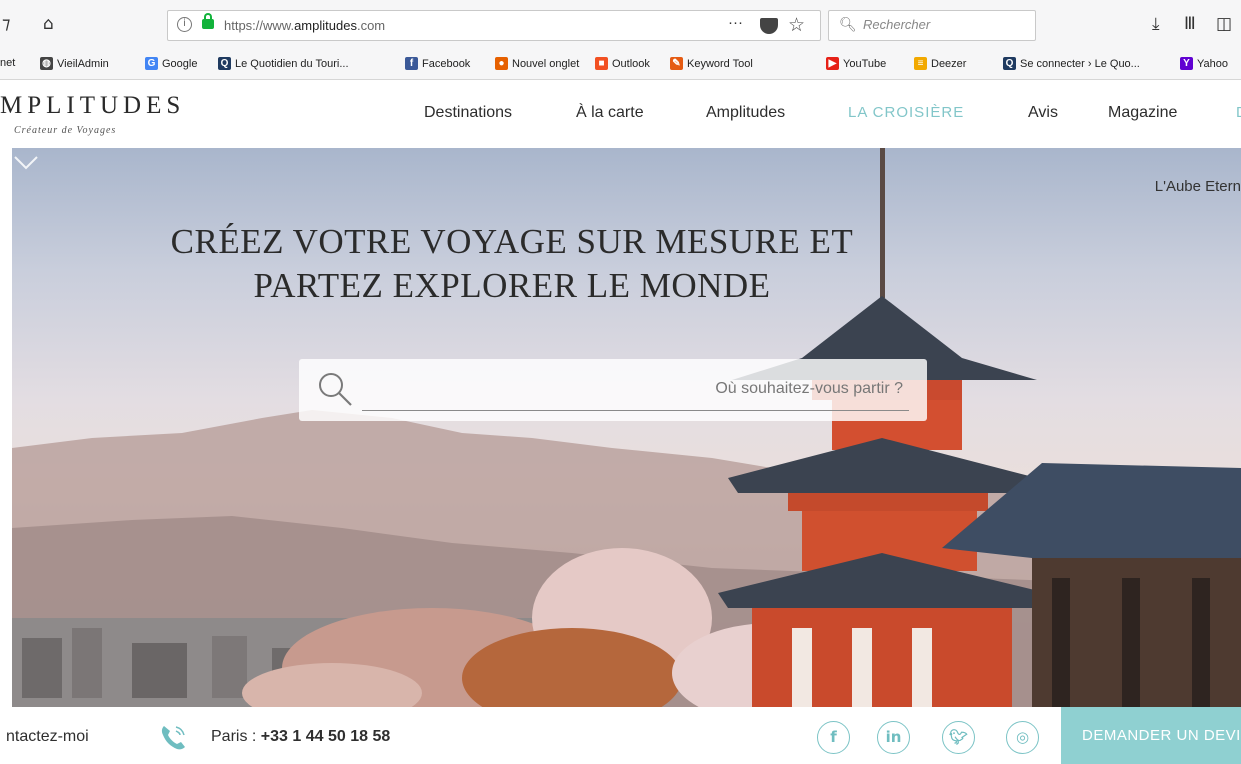 This screenshot has width=1241, height=764. What do you see at coordinates (958, 737) in the screenshot?
I see `twitter-icon: 🐦︎` at bounding box center [958, 737].